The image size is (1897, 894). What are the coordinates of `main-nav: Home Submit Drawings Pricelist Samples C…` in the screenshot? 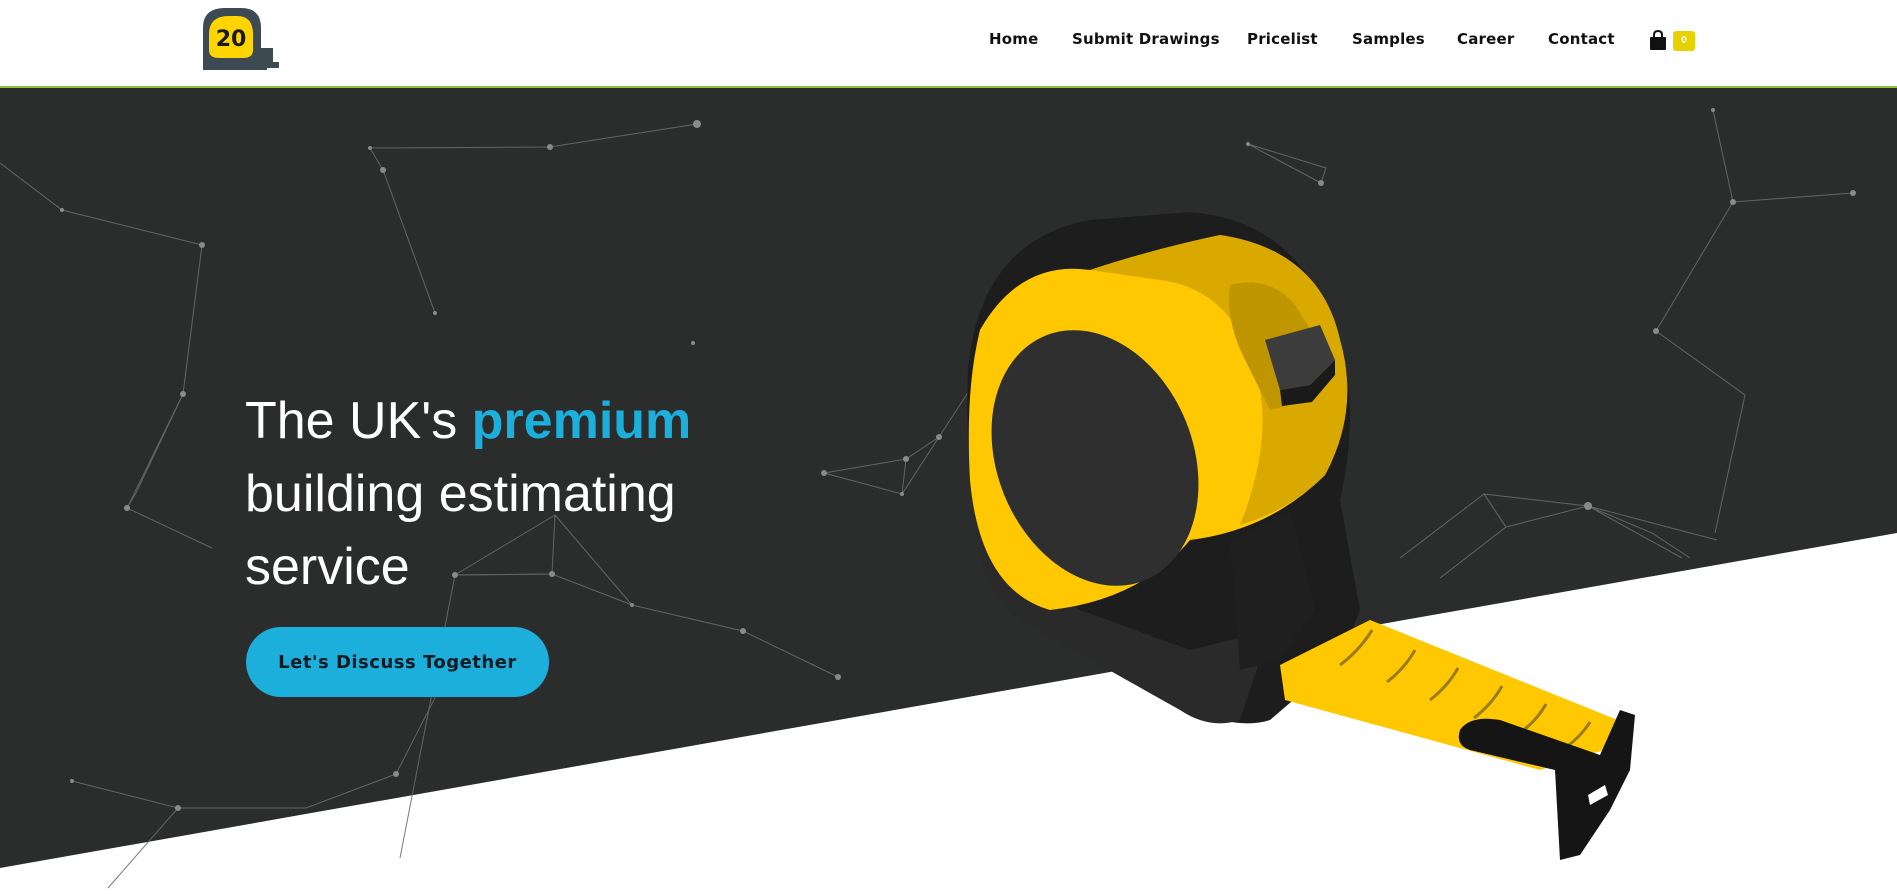 It's located at (948, 43).